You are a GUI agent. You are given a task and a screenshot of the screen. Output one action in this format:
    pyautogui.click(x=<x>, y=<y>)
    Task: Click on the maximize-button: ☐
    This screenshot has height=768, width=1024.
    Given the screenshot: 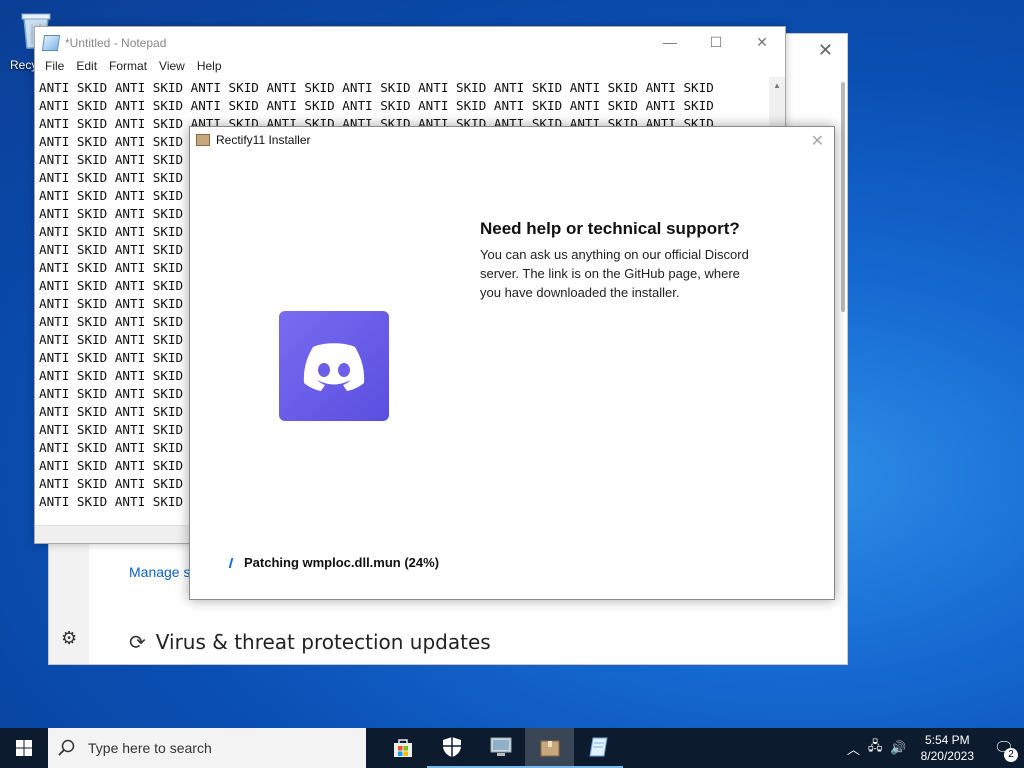 What is the action you would take?
    pyautogui.click(x=716, y=42)
    